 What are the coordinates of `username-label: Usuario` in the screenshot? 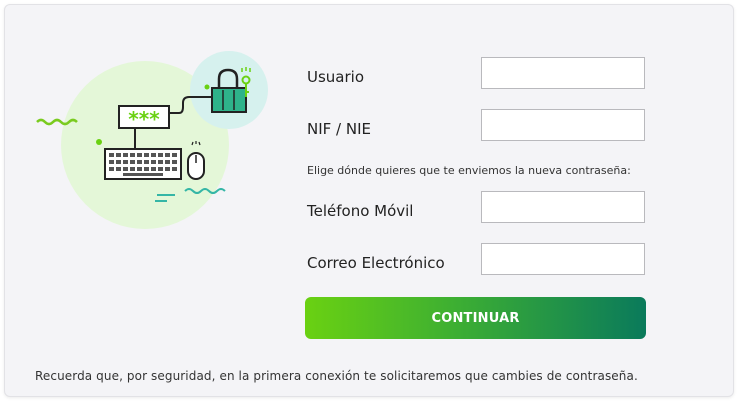 It's located at (336, 77).